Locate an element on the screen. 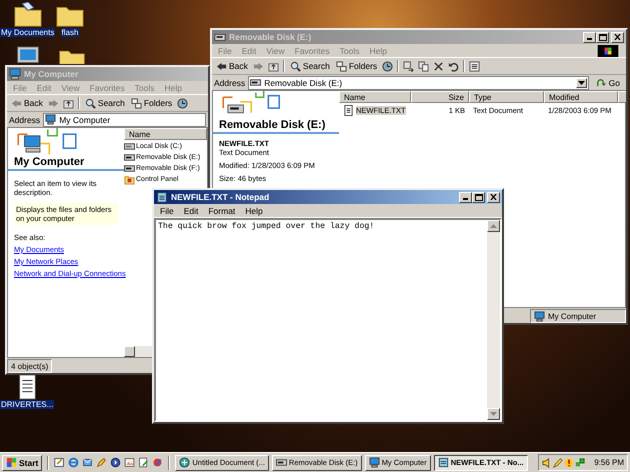  go-arrow-icon is located at coordinates (601, 82).